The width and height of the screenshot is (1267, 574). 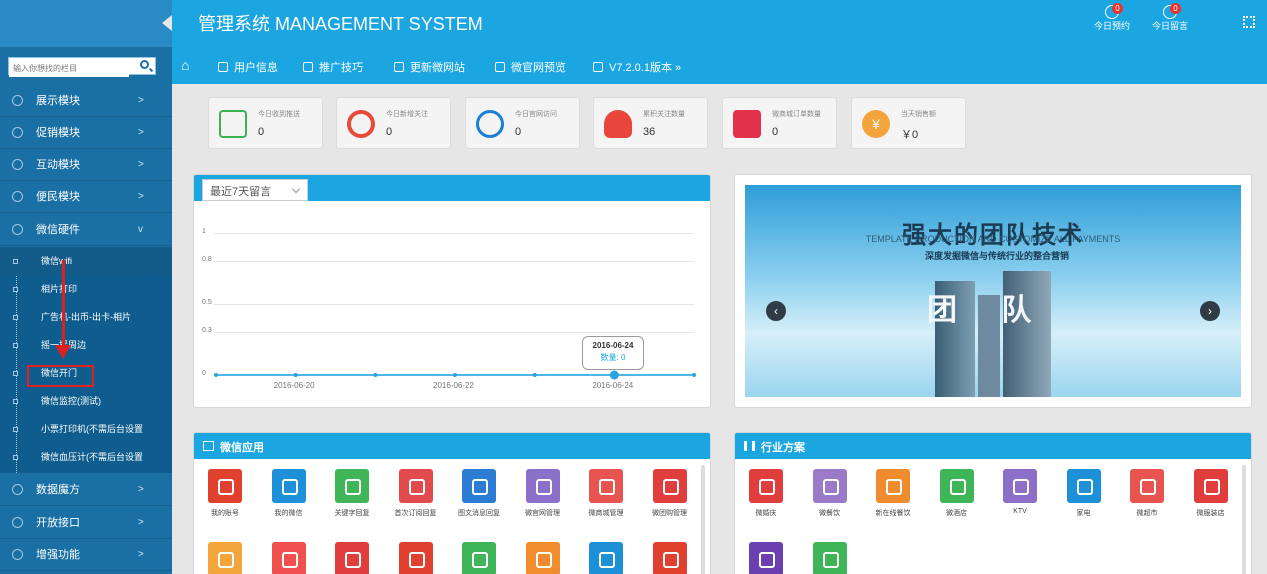 What do you see at coordinates (1147, 513) in the screenshot?
I see `app-label: 微超市` at bounding box center [1147, 513].